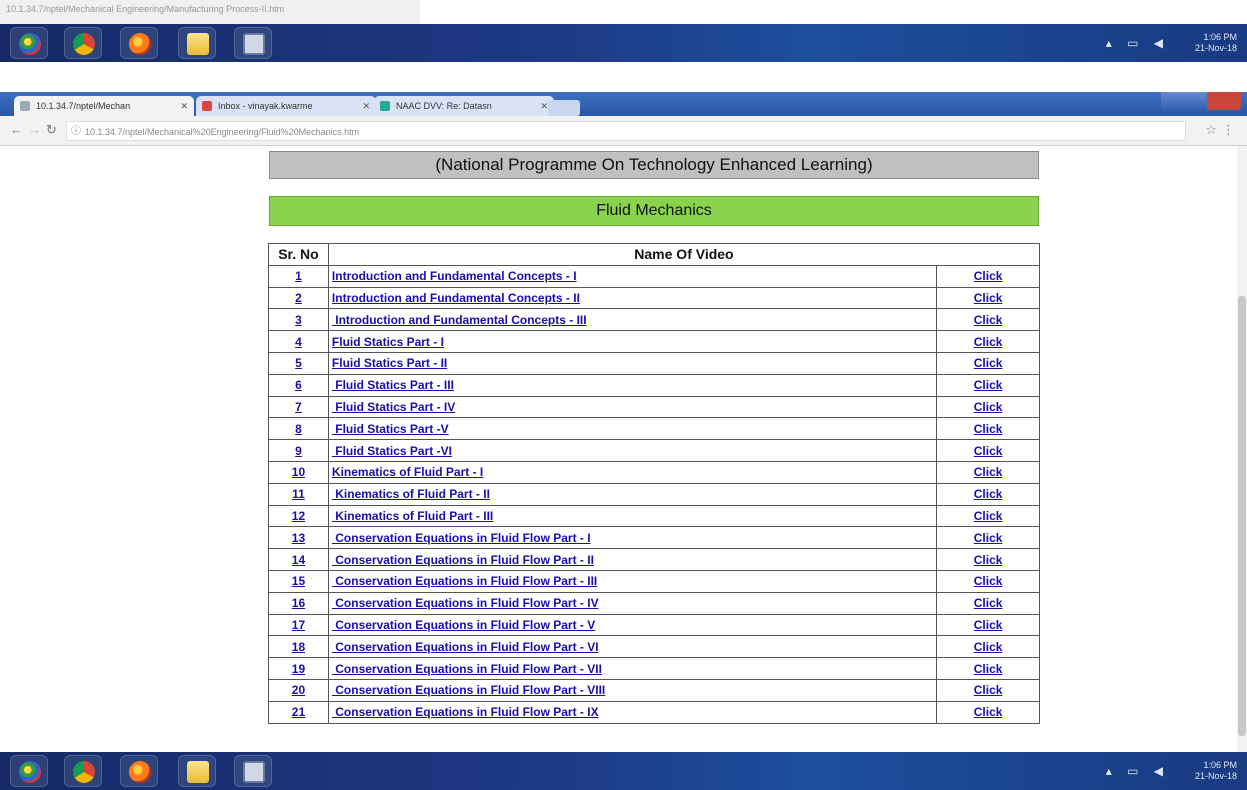 The width and height of the screenshot is (1247, 790). What do you see at coordinates (684, 254) in the screenshot?
I see `header-name-of-video: Name Of Video` at bounding box center [684, 254].